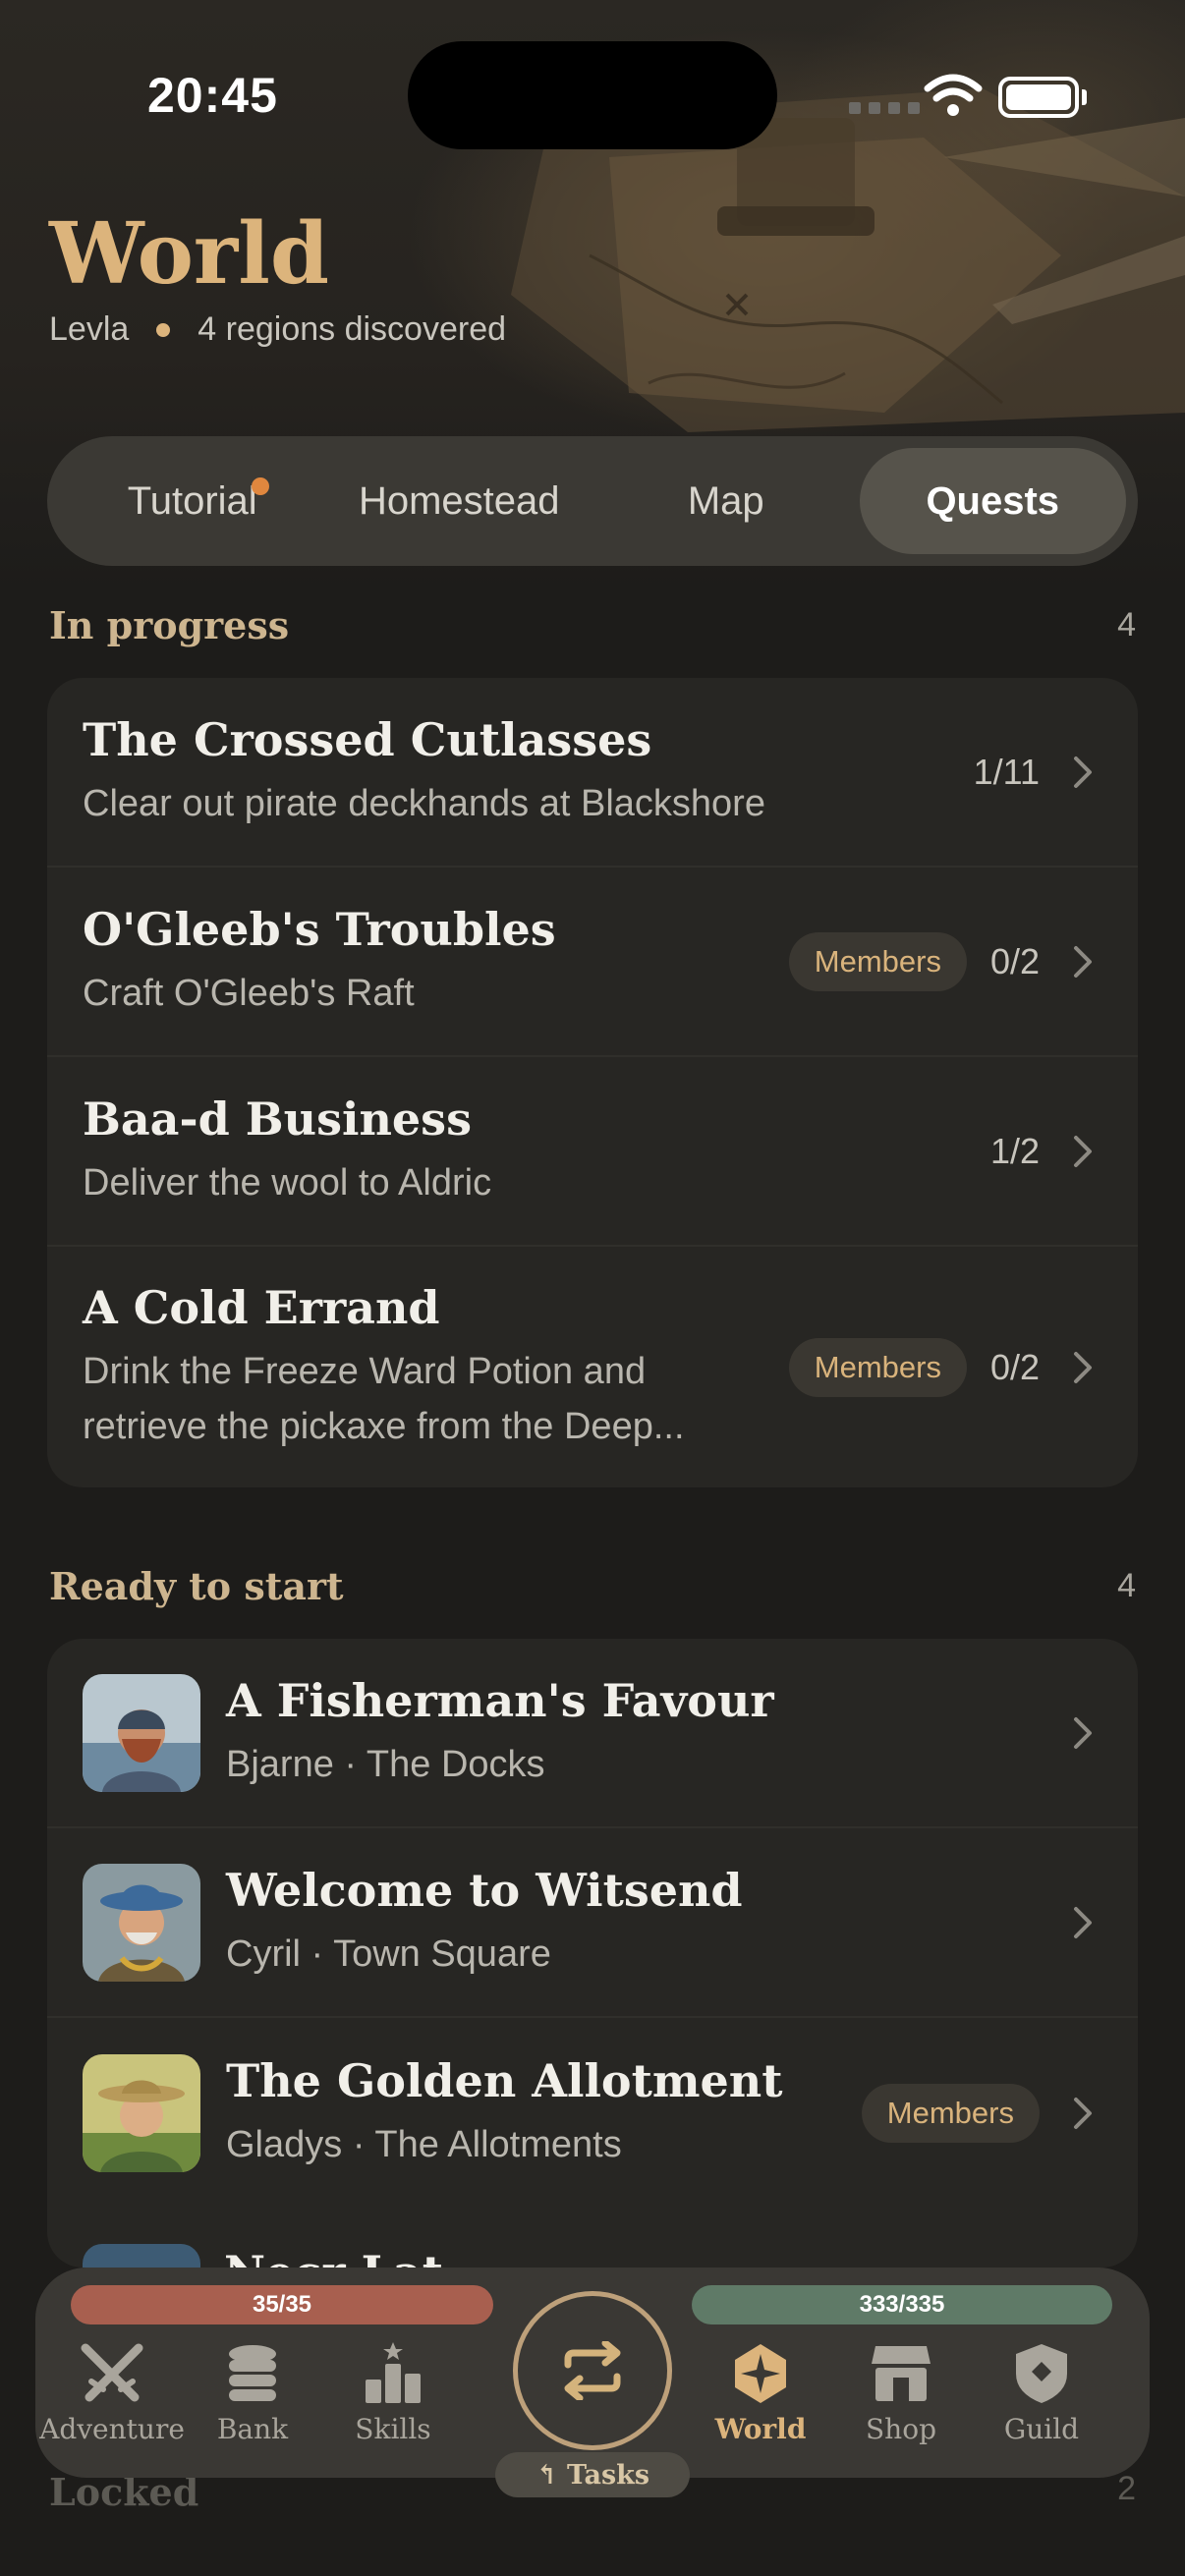 This screenshot has height=2576, width=1185. Describe the element at coordinates (90, 329) in the screenshot. I see `player-name: Levla` at that location.